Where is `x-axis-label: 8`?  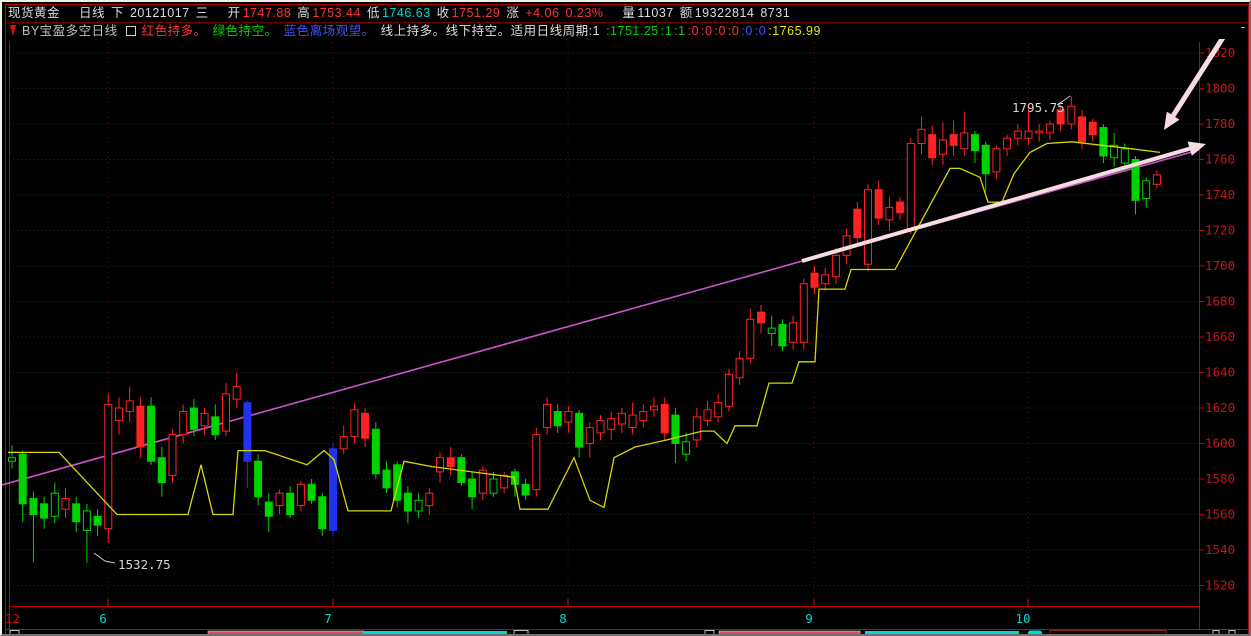
x-axis-label: 8 is located at coordinates (563, 618).